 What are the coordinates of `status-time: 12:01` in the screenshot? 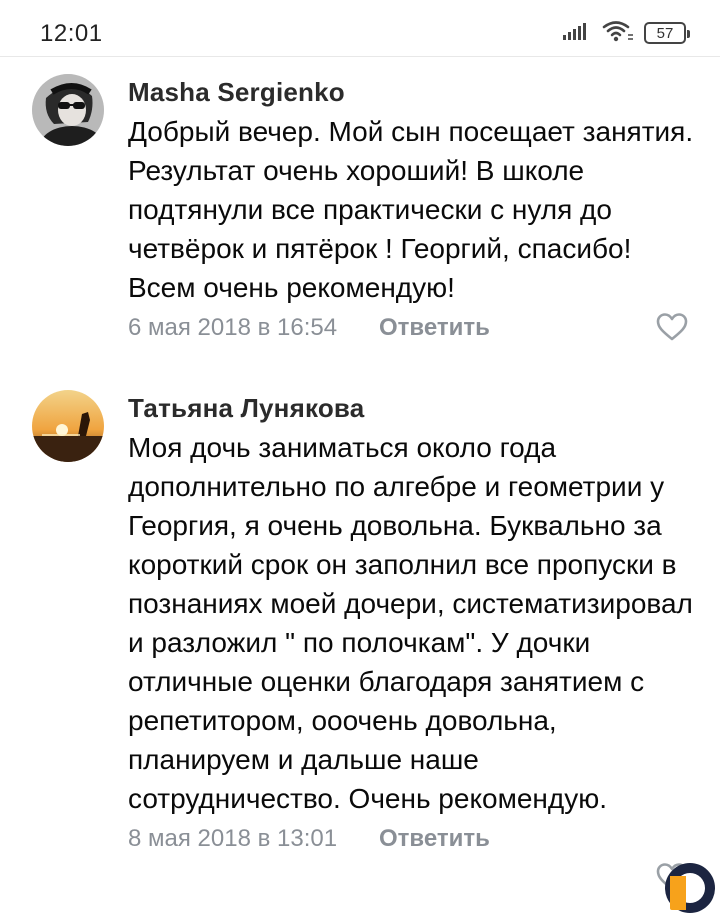 It's located at (71, 33).